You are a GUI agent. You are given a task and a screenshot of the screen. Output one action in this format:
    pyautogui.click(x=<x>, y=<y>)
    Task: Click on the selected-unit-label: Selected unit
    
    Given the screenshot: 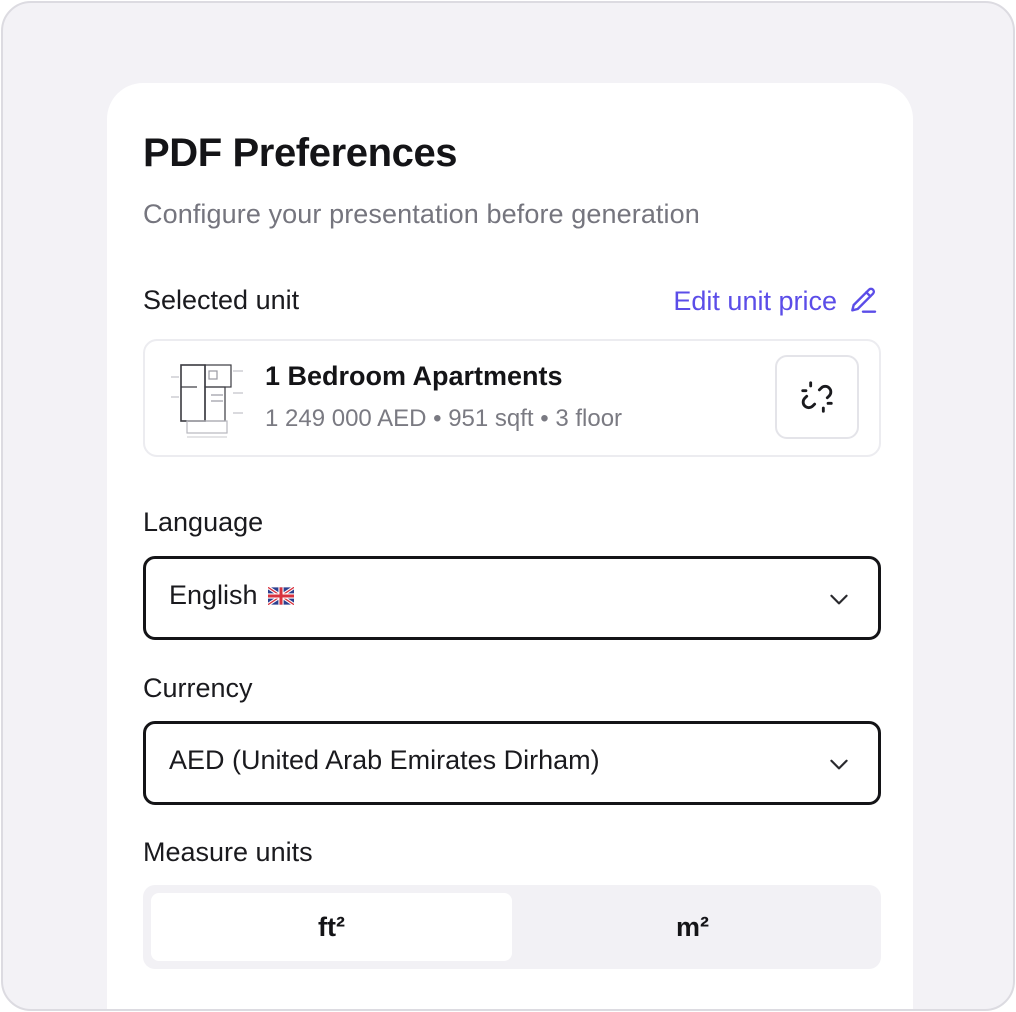 What is the action you would take?
    pyautogui.click(x=221, y=300)
    